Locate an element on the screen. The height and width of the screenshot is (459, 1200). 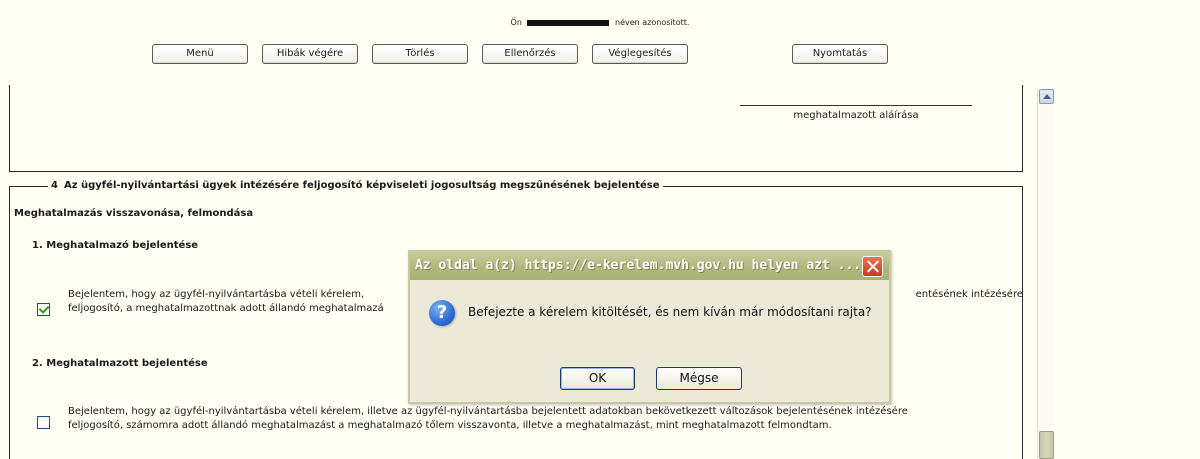
delete-button: Törlés is located at coordinates (420, 54).